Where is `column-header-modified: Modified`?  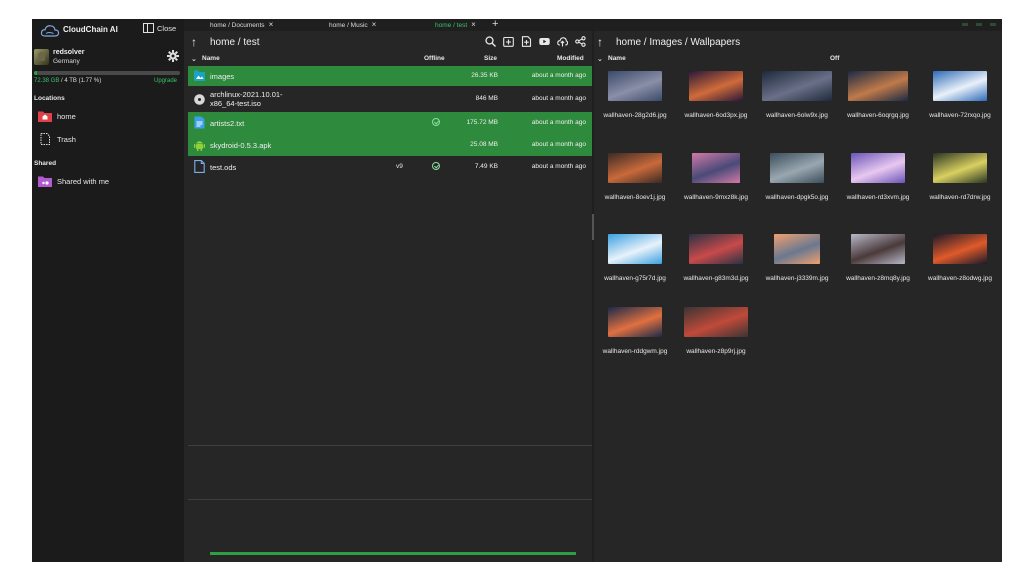
column-header-modified: Modified is located at coordinates (570, 58).